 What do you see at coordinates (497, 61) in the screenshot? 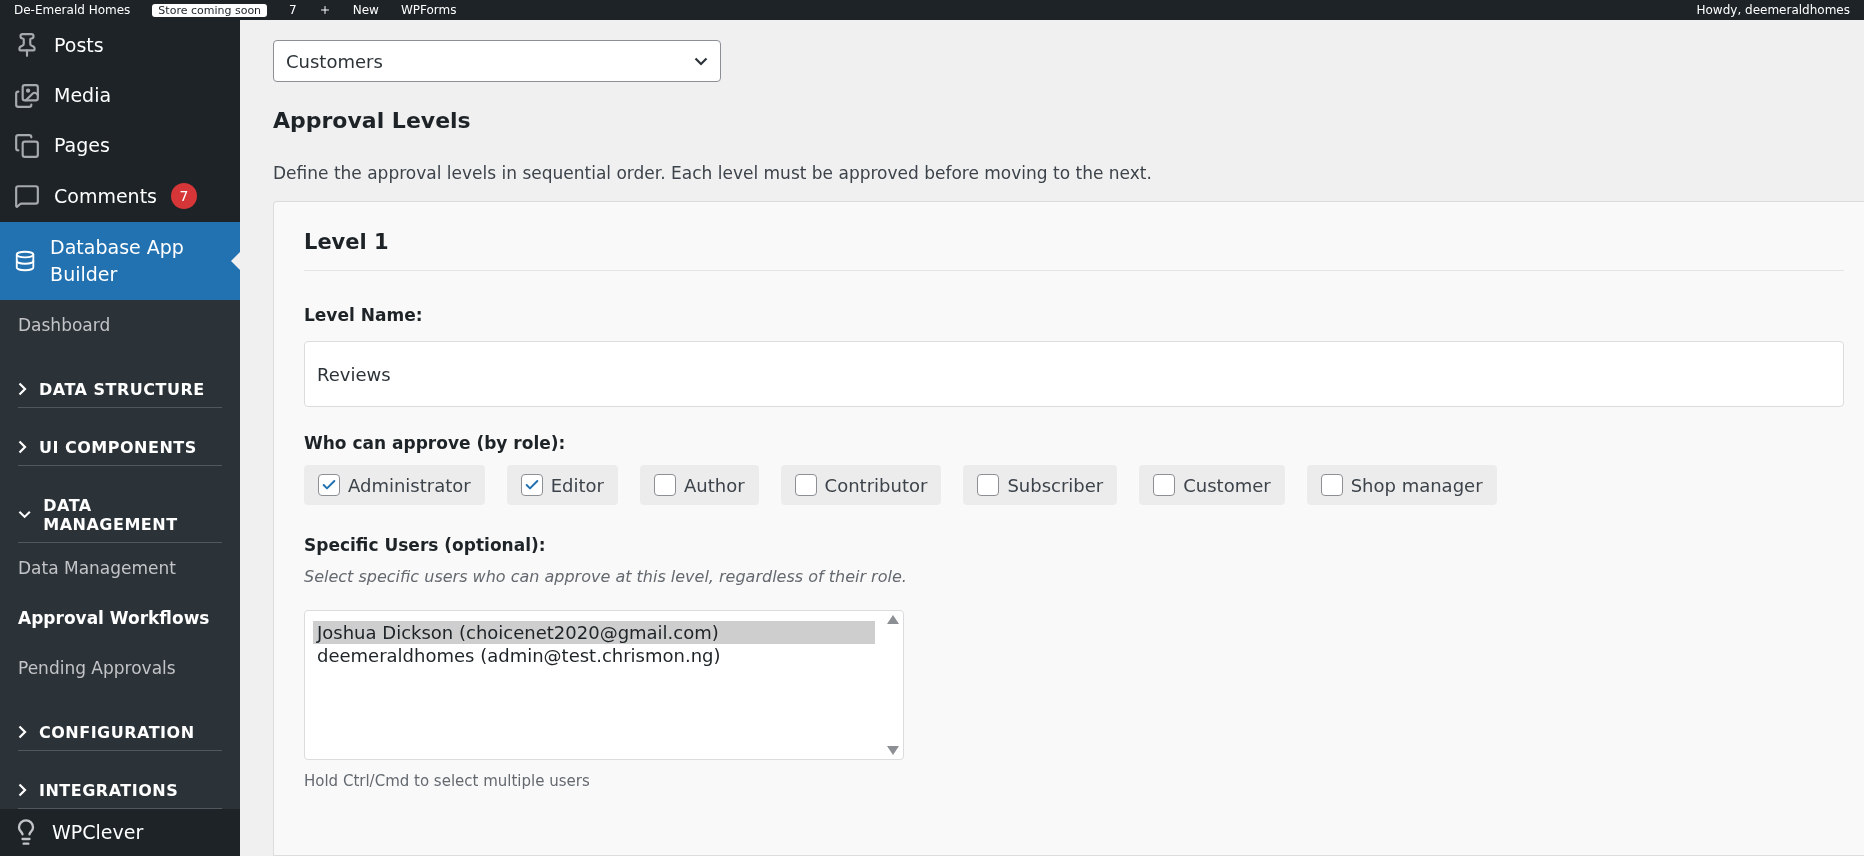
I see `table-select: Customers` at bounding box center [497, 61].